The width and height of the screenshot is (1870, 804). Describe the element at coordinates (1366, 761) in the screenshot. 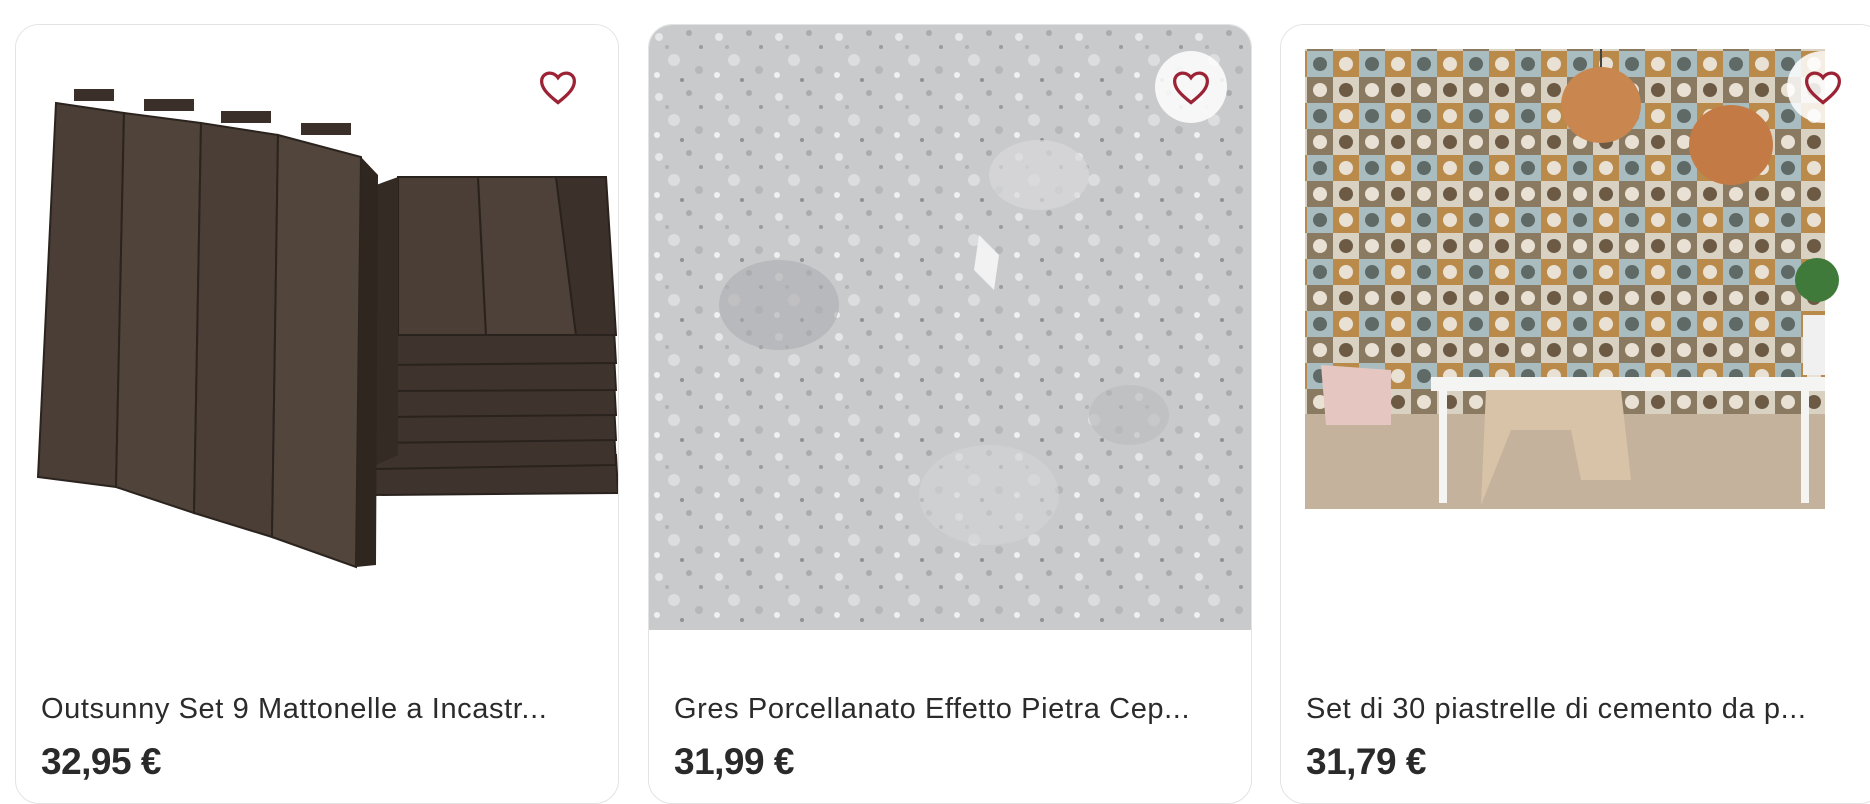

I see `product-price: 31,79 €` at that location.